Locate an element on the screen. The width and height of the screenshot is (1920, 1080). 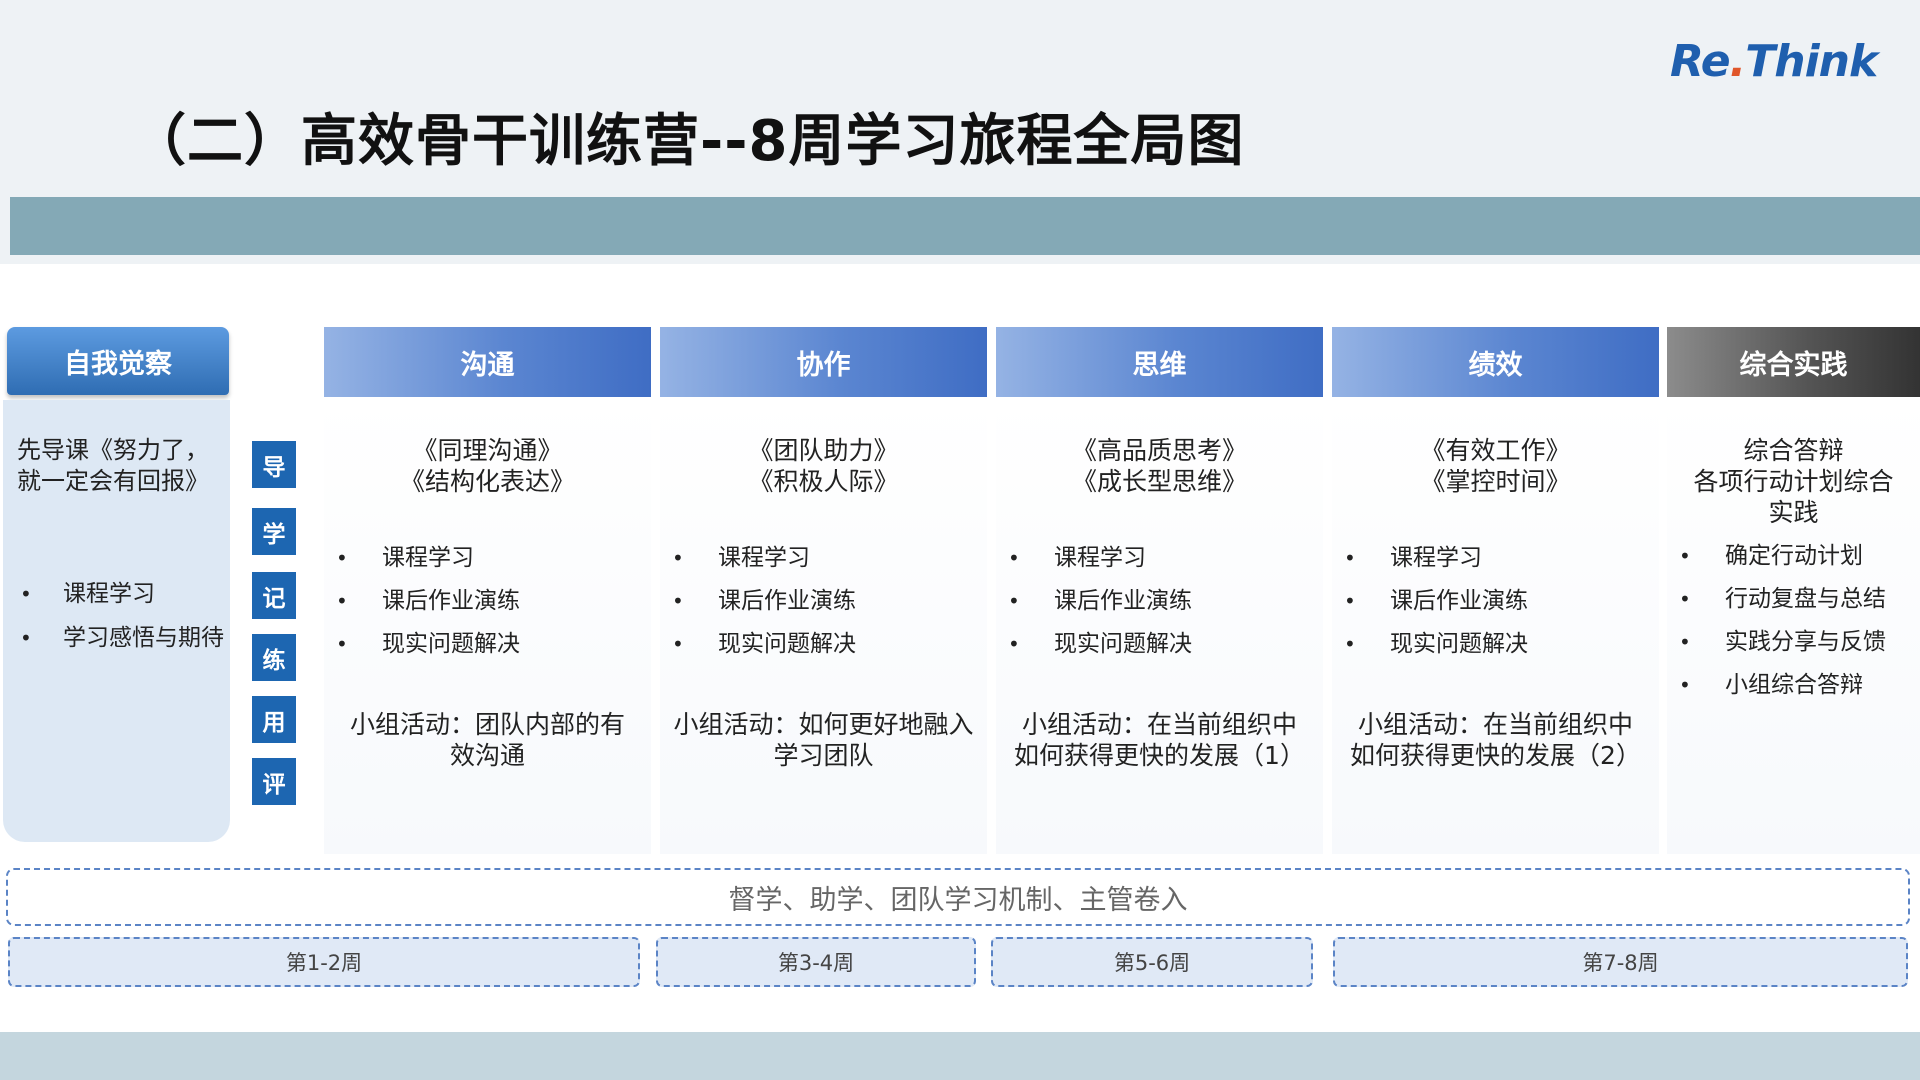
course-list: 《团队助力》 《积极人际》 is located at coordinates (823, 466).